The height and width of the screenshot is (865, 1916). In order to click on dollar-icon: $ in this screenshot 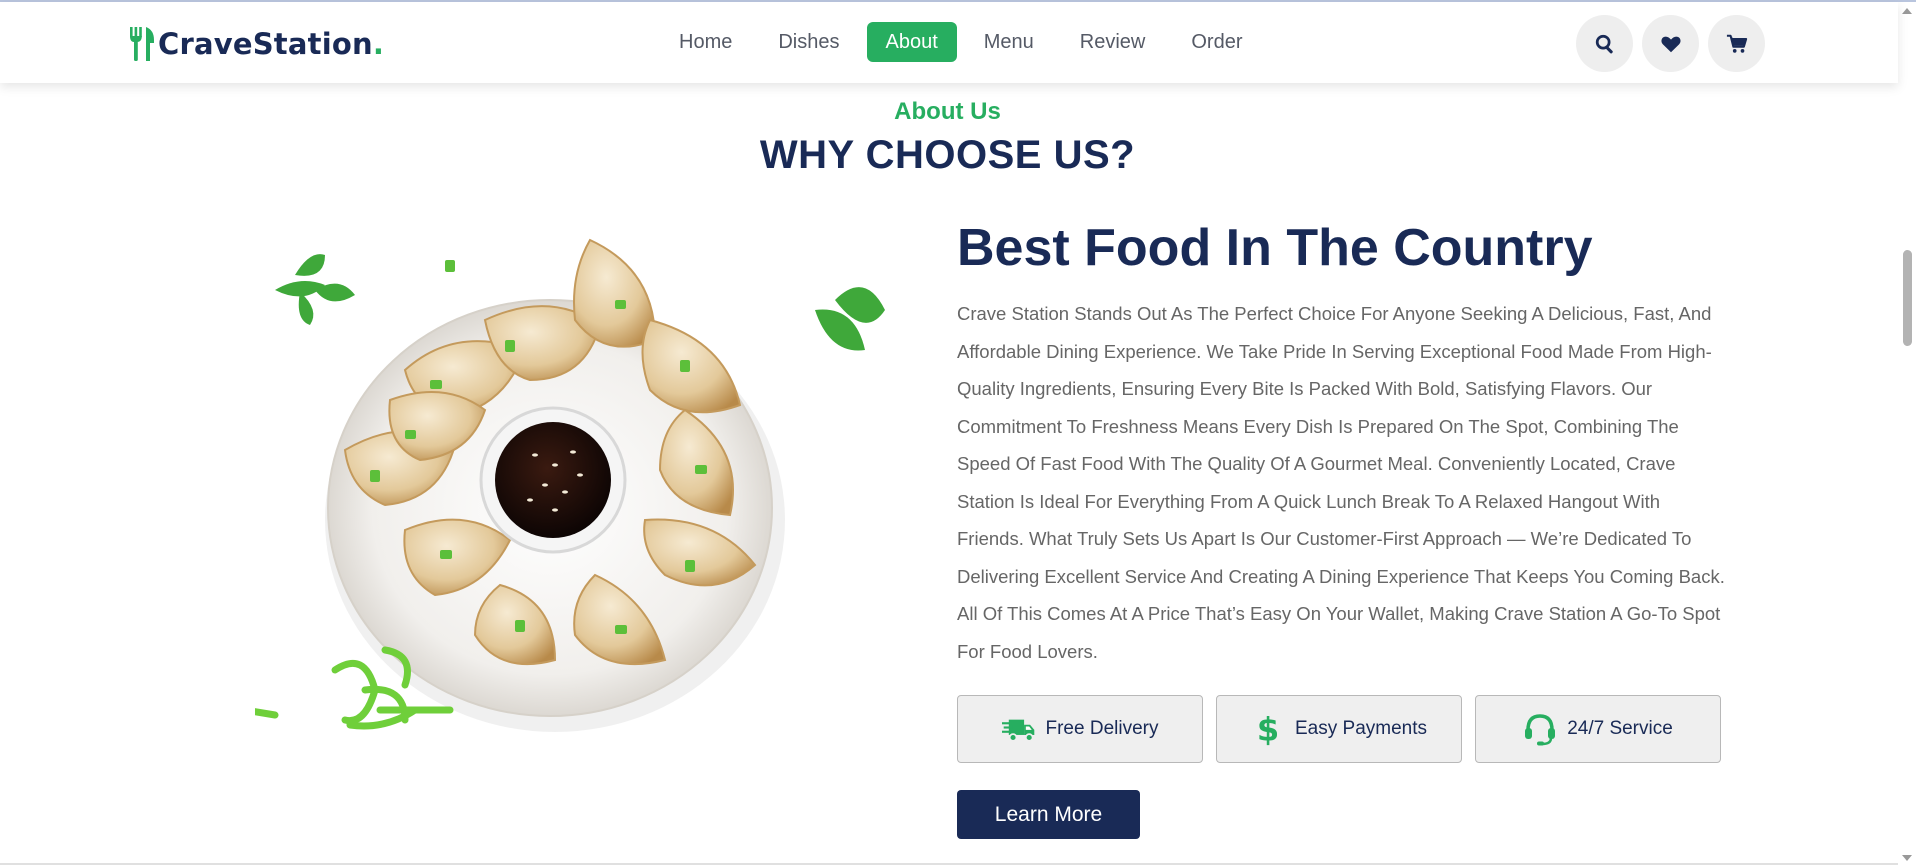, I will do `click(1268, 729)`.